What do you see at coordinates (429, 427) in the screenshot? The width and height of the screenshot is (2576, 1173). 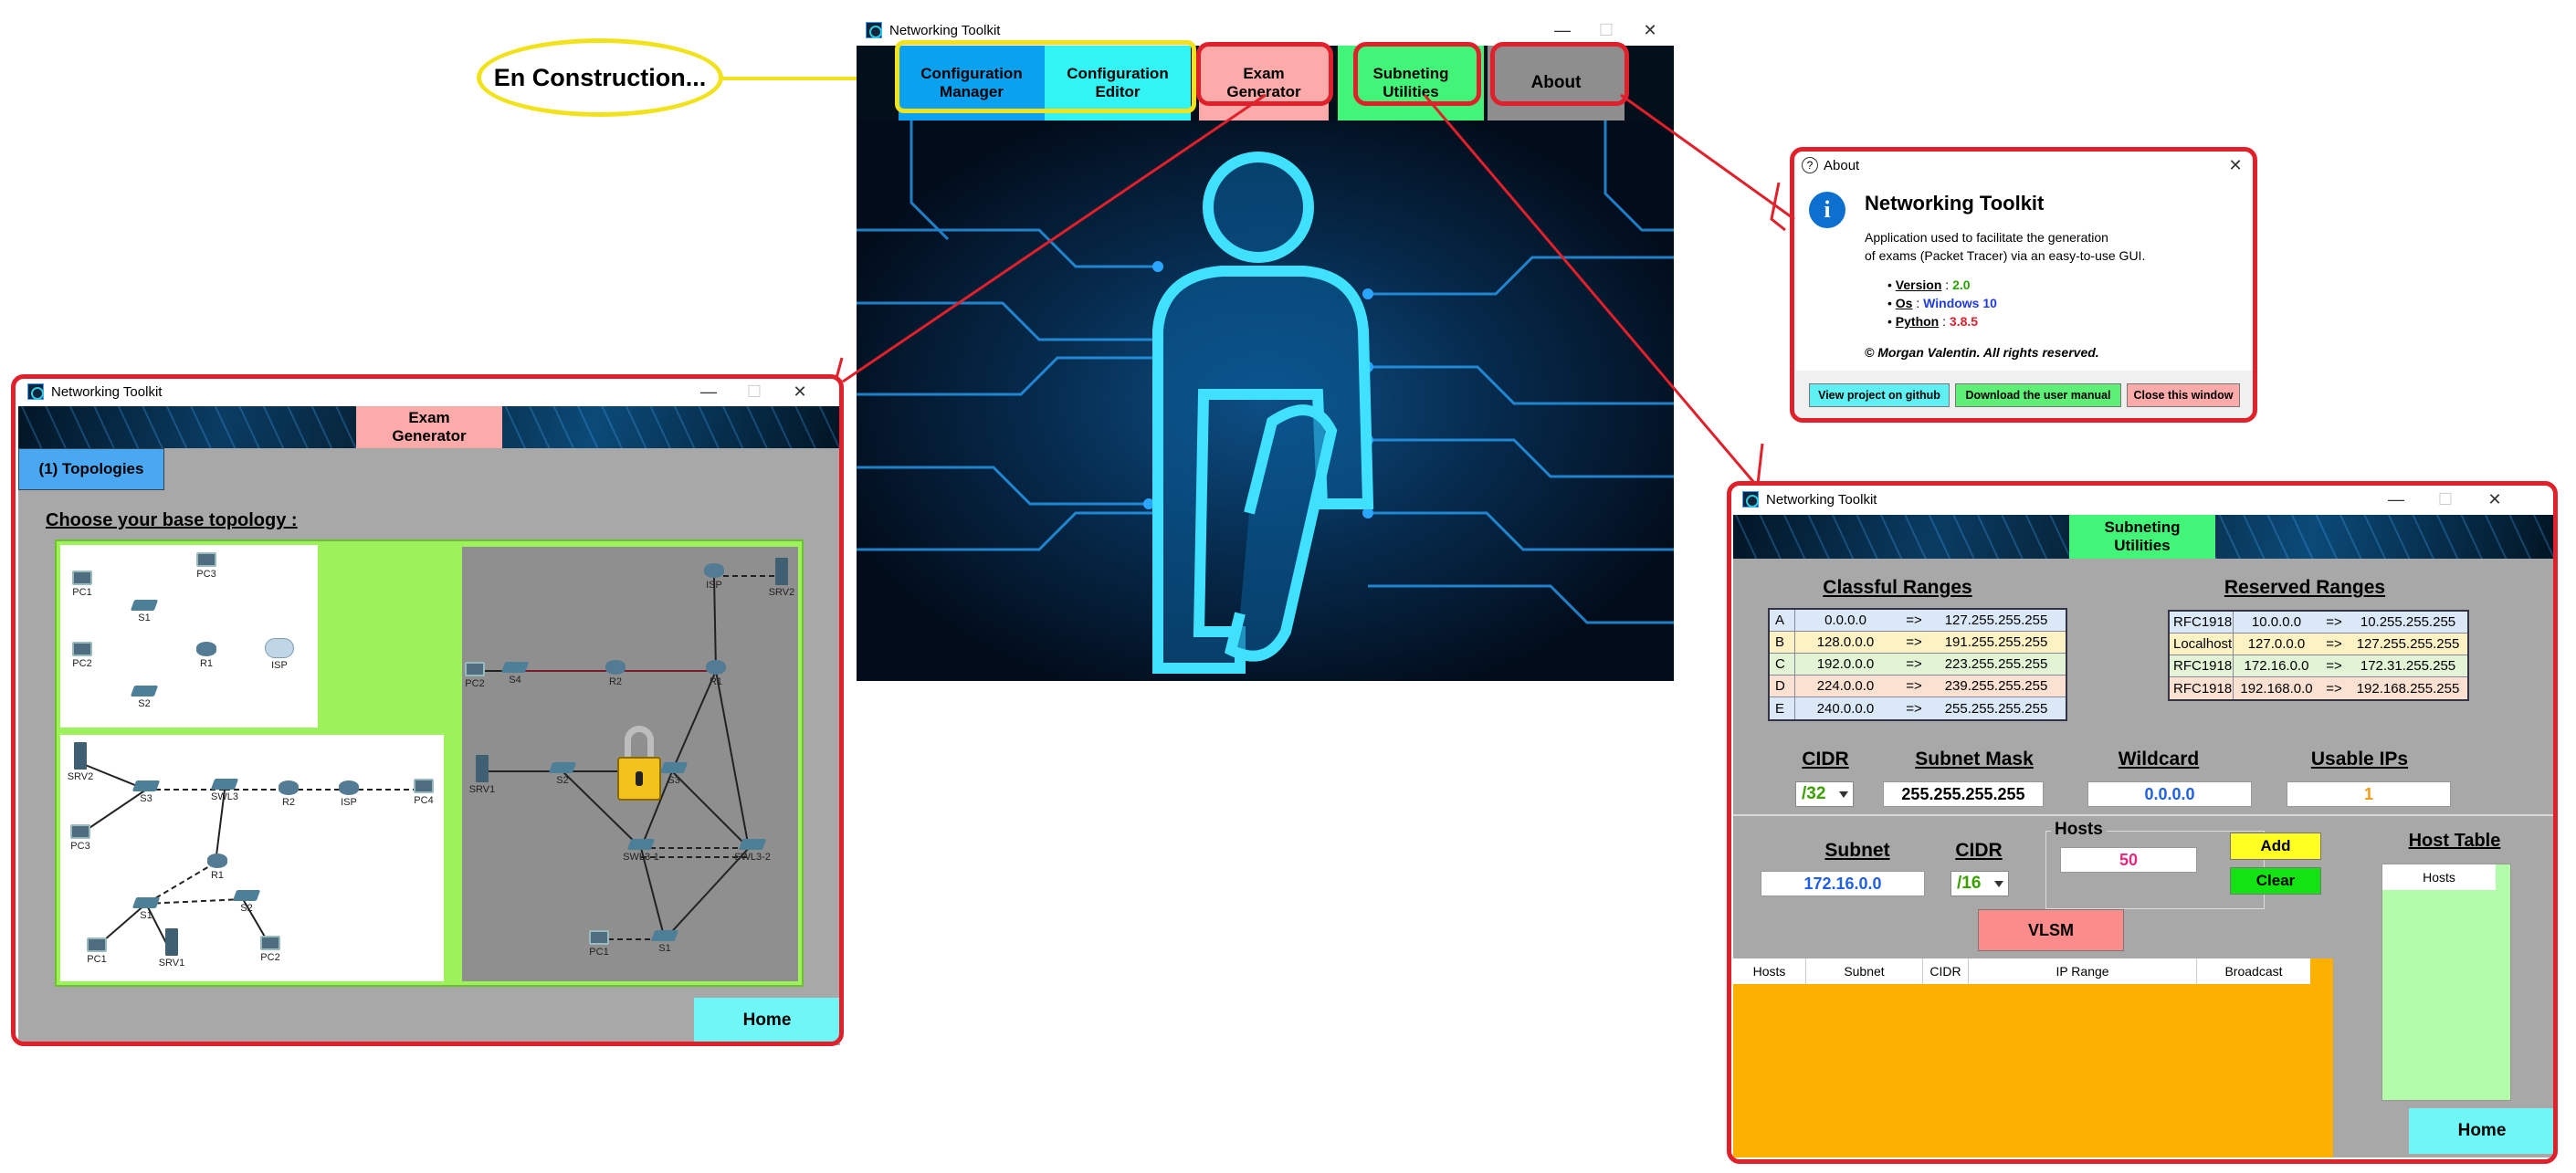 I see `exam-header-tab: Exam Generator` at bounding box center [429, 427].